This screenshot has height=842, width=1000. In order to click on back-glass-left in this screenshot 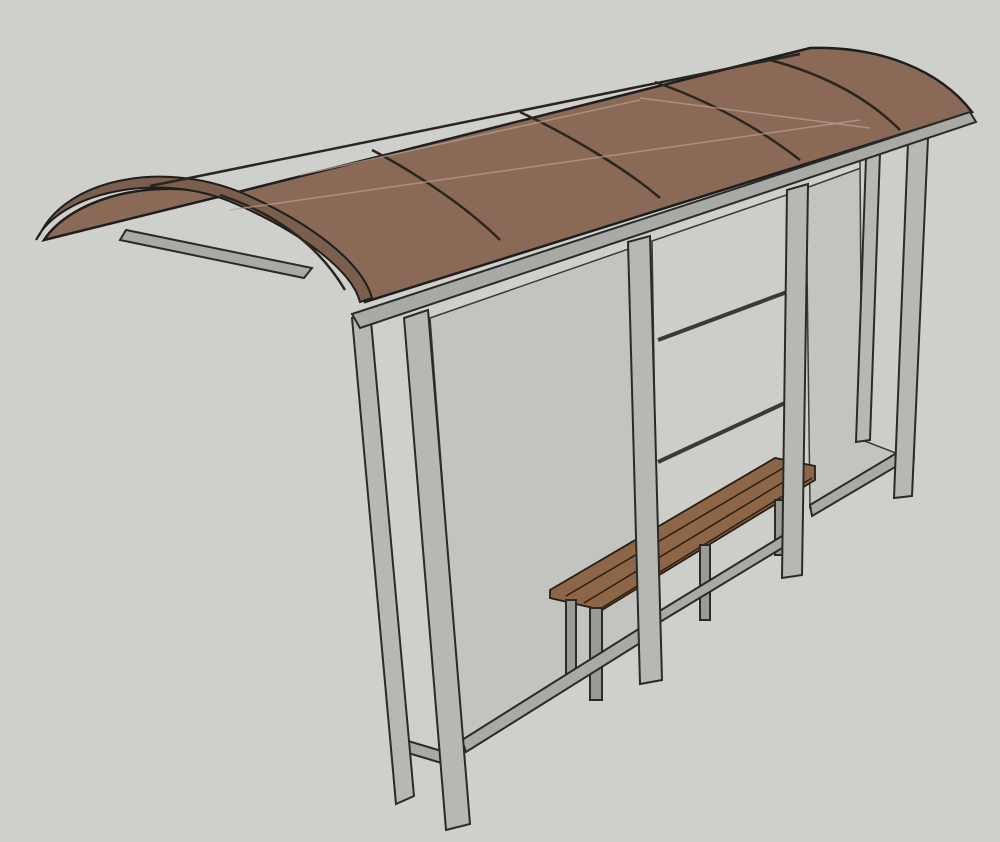, I will do `click(537, 492)`.